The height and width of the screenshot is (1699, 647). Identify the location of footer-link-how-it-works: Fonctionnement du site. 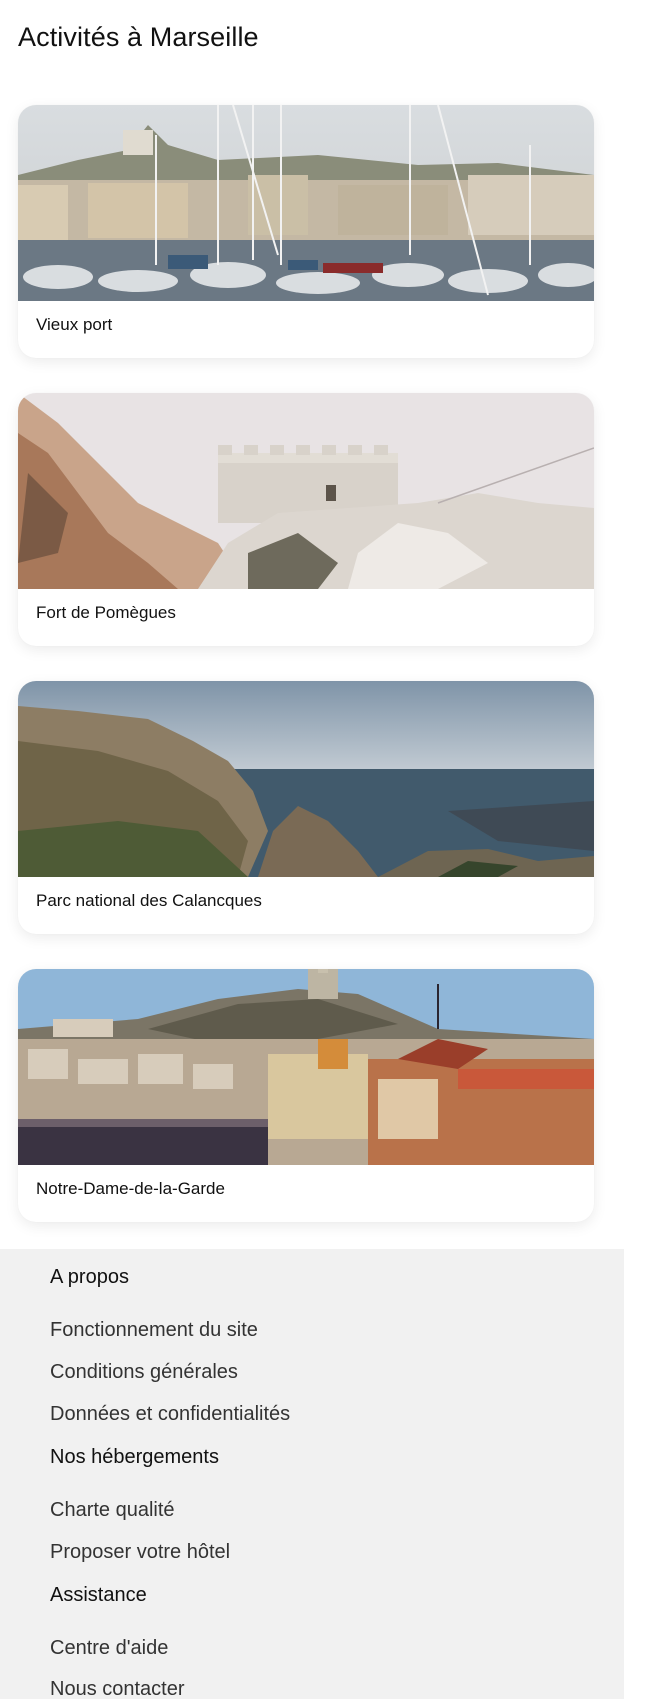
(154, 1330).